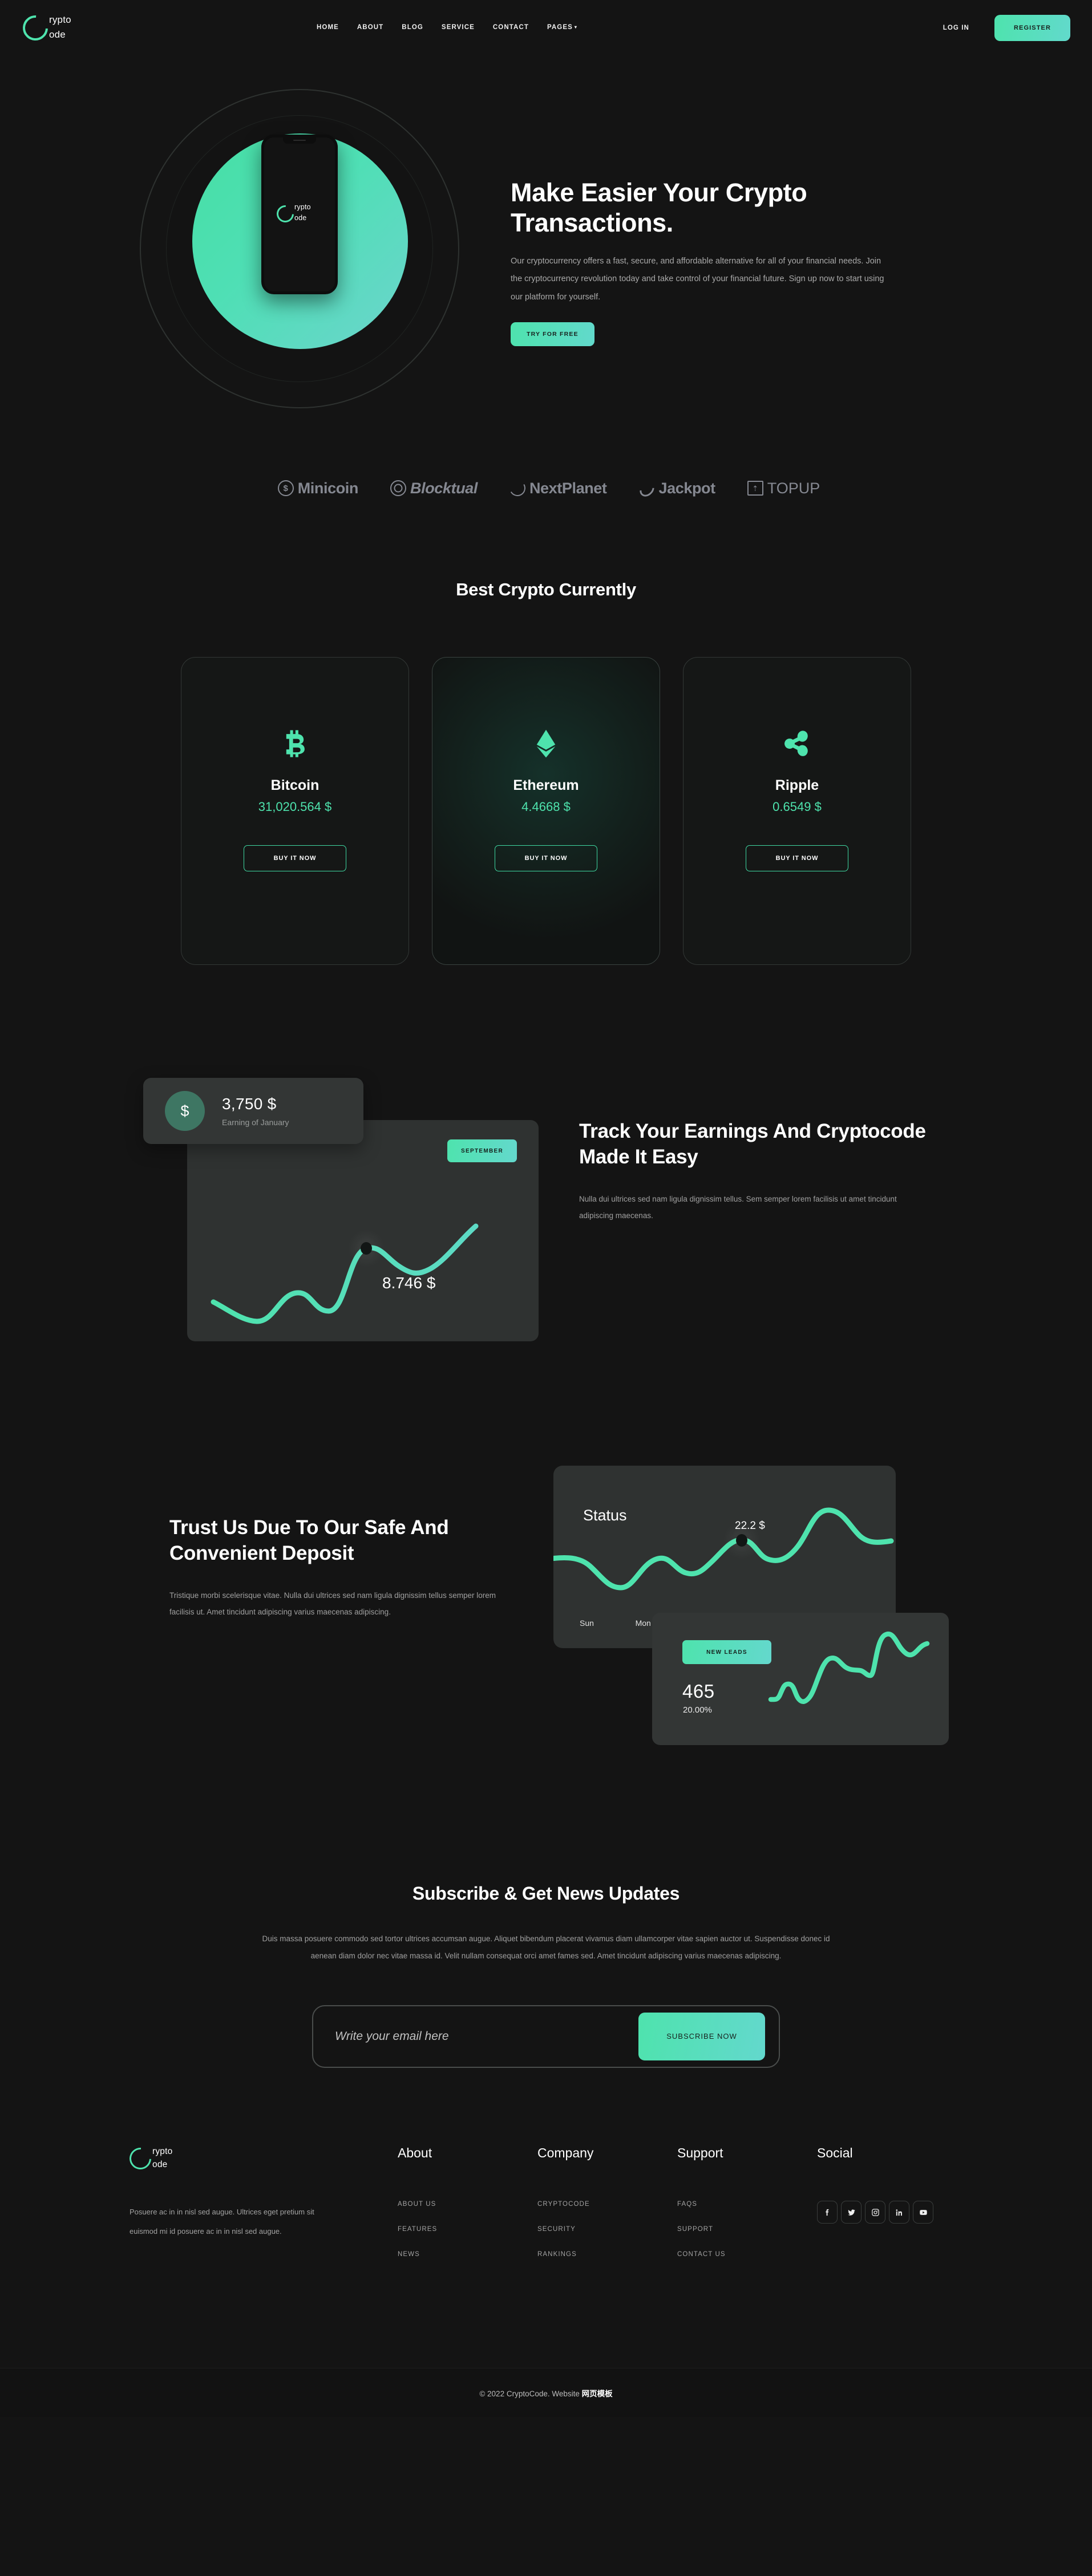  What do you see at coordinates (797, 811) in the screenshot?
I see `crypto-card-ripple: Ripple 0.6549 $ BUY IT NOW` at bounding box center [797, 811].